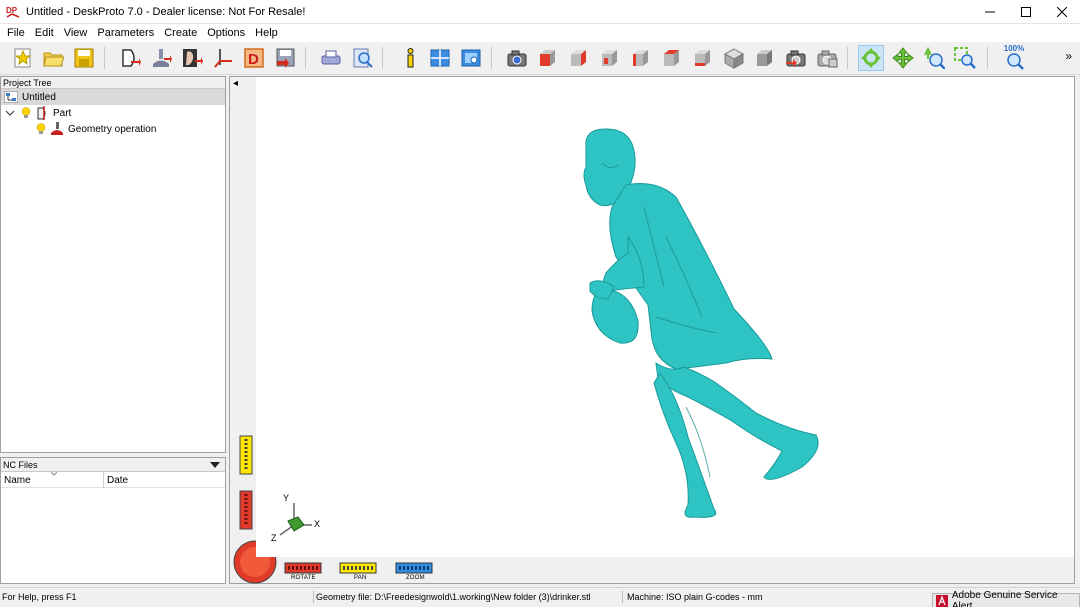 This screenshot has height=607, width=1080. What do you see at coordinates (16, 33) in the screenshot?
I see `menu-file: File` at bounding box center [16, 33].